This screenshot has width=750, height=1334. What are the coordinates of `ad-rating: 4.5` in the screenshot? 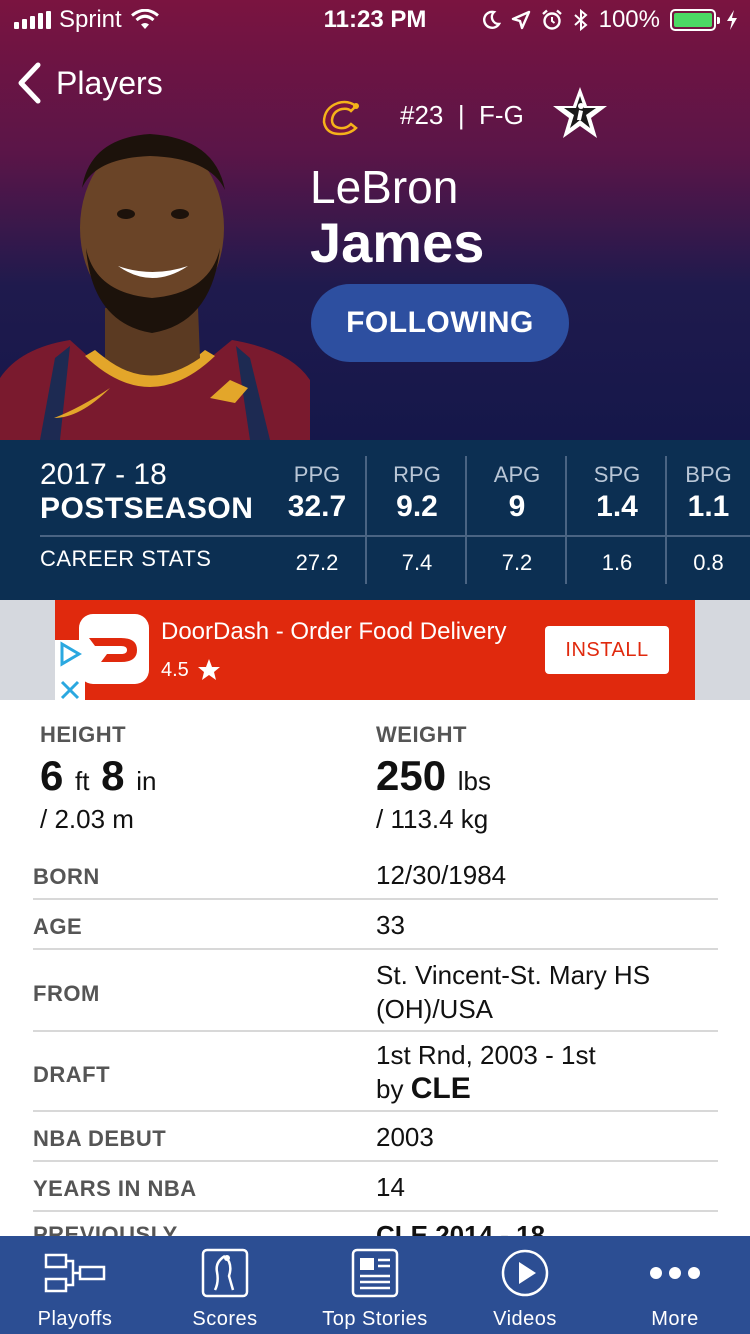 It's located at (191, 670).